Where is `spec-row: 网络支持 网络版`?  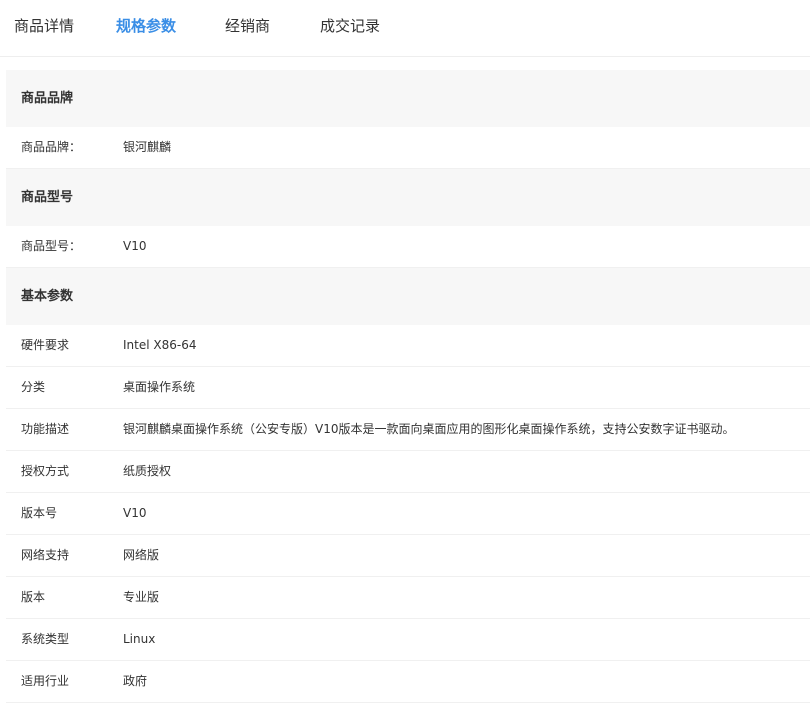 spec-row: 网络支持 网络版 is located at coordinates (408, 556).